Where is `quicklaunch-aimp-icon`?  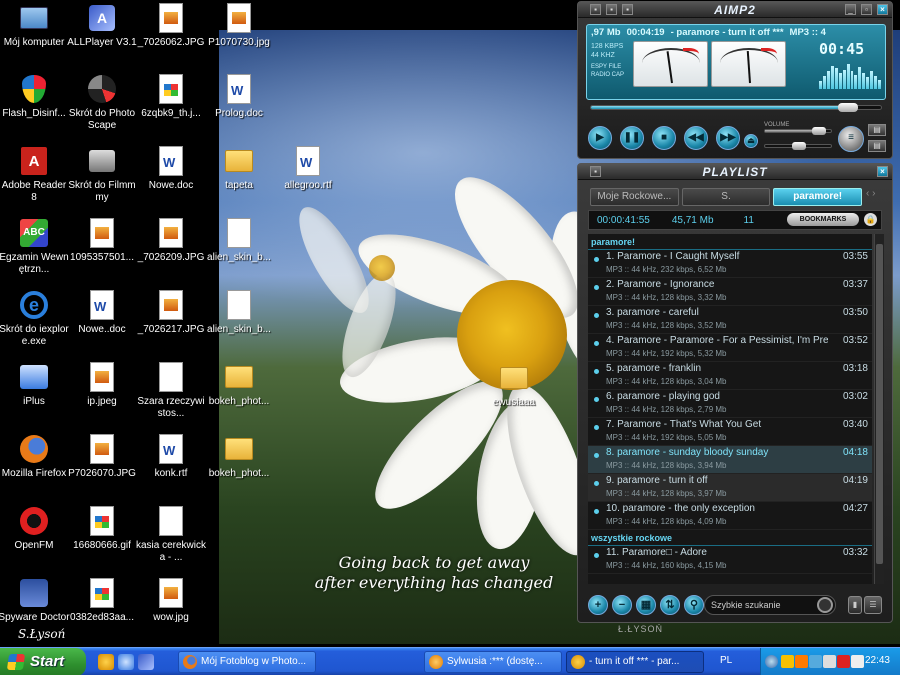 quicklaunch-aimp-icon is located at coordinates (106, 662).